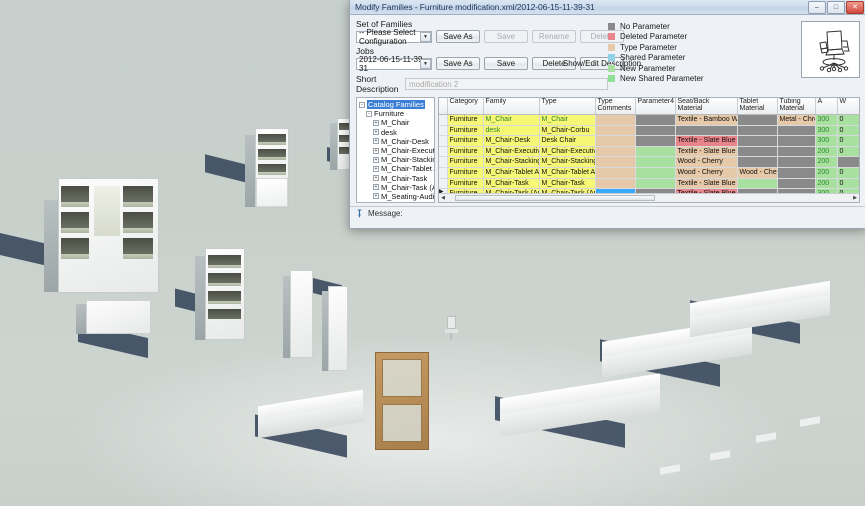  What do you see at coordinates (267, 168) in the screenshot?
I see `furniture-cabinet` at bounding box center [267, 168].